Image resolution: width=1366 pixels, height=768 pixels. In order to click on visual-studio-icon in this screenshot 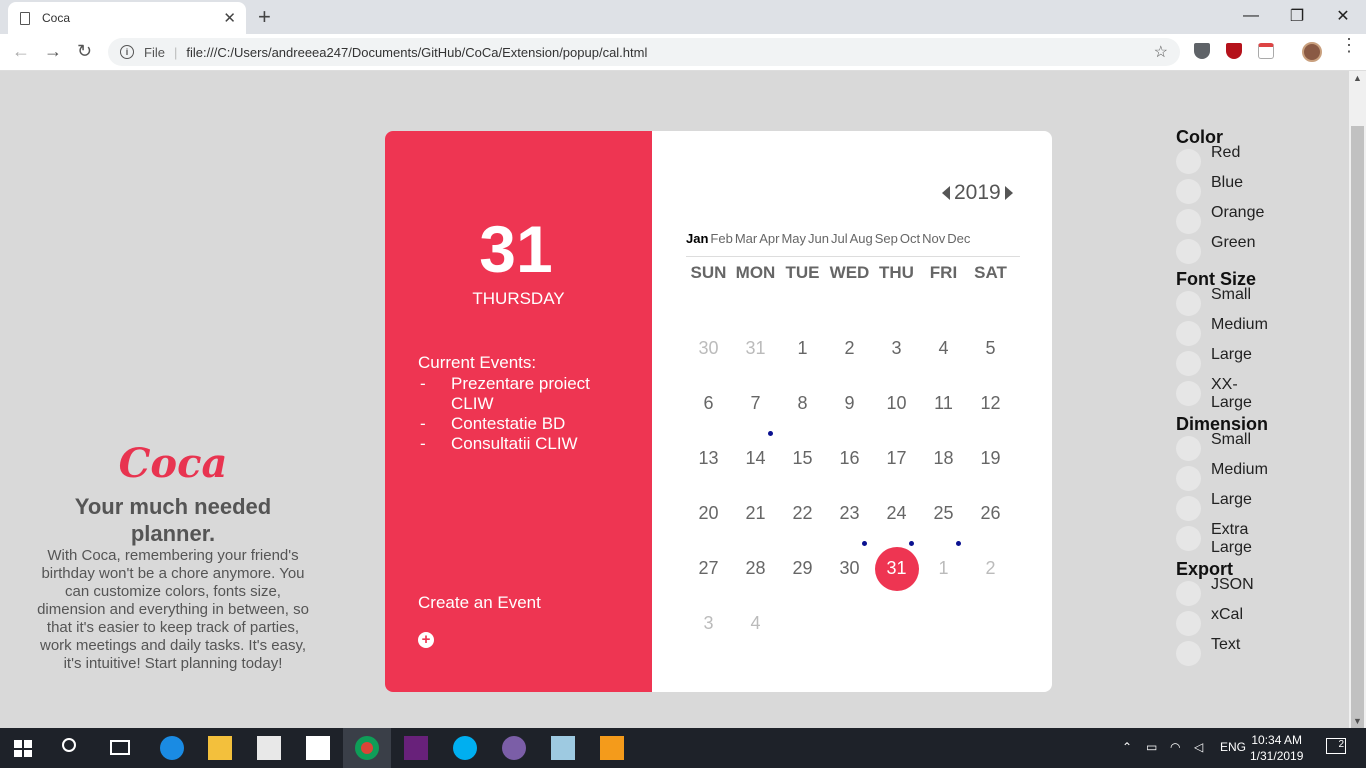, I will do `click(416, 748)`.